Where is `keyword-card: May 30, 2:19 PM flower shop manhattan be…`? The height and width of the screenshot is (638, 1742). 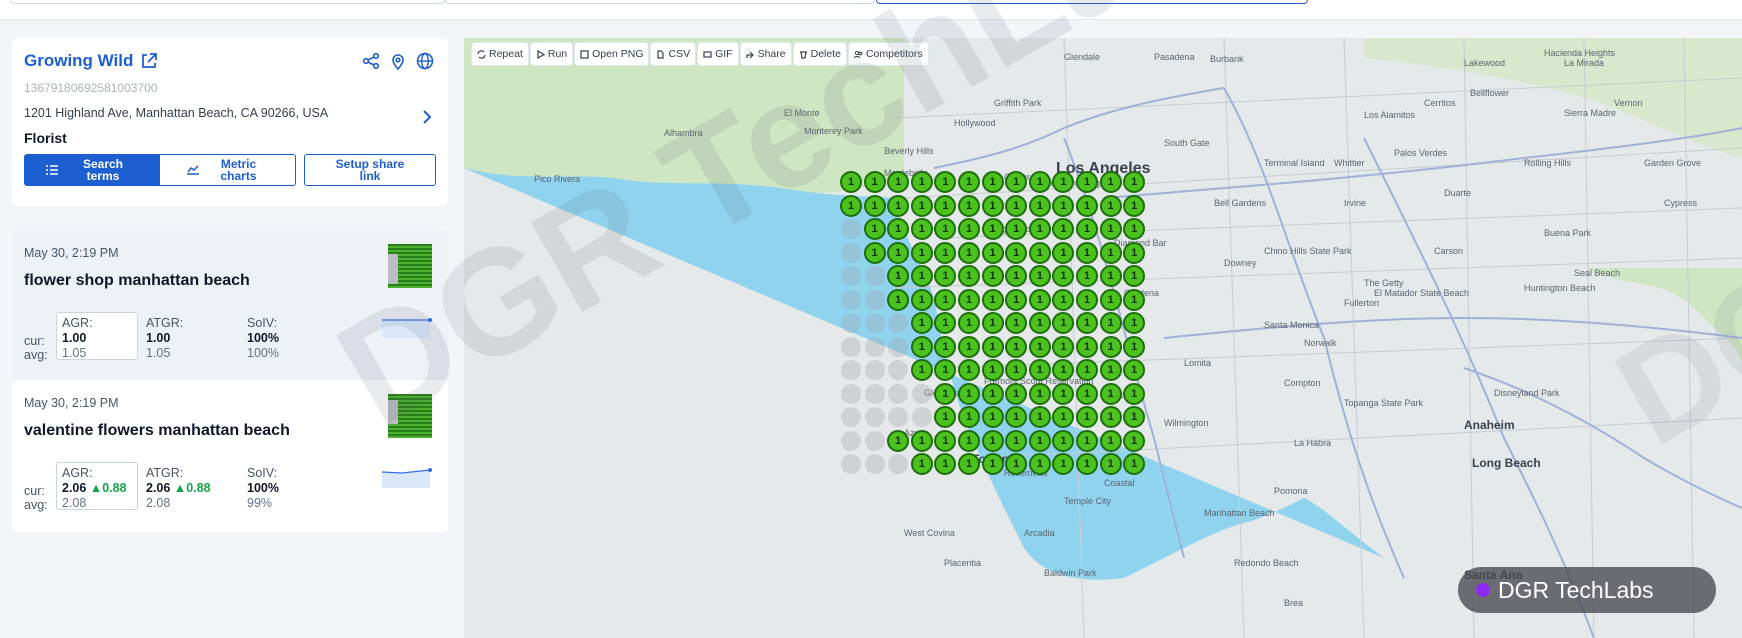 keyword-card: May 30, 2:19 PM flower shop manhattan be… is located at coordinates (230, 306).